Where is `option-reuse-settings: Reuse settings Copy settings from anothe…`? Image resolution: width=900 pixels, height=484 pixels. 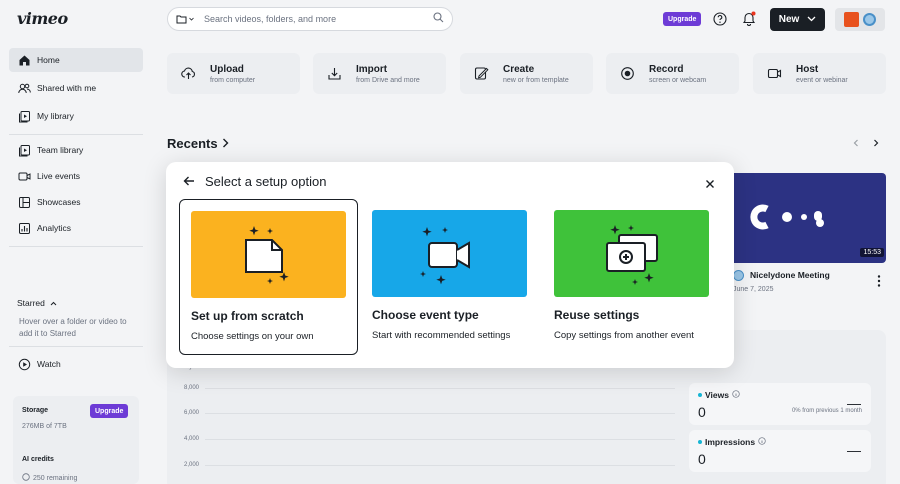 option-reuse-settings: Reuse settings Copy settings from anothe… is located at coordinates (632, 277).